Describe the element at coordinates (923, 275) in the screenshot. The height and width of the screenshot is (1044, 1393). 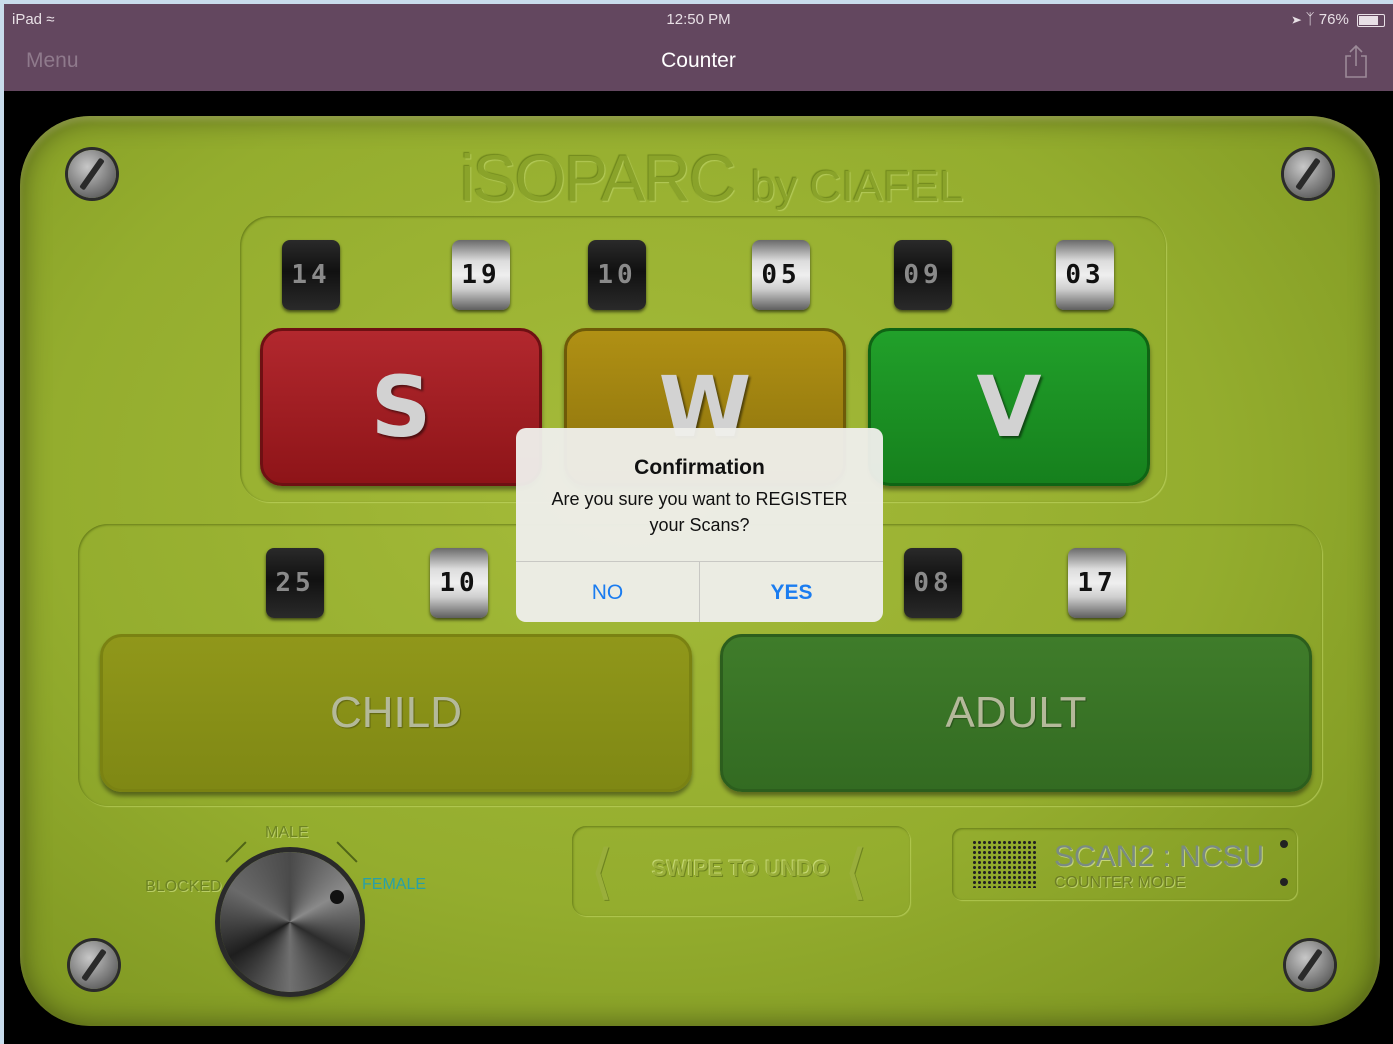
I see `counter-v-left: 09` at that location.